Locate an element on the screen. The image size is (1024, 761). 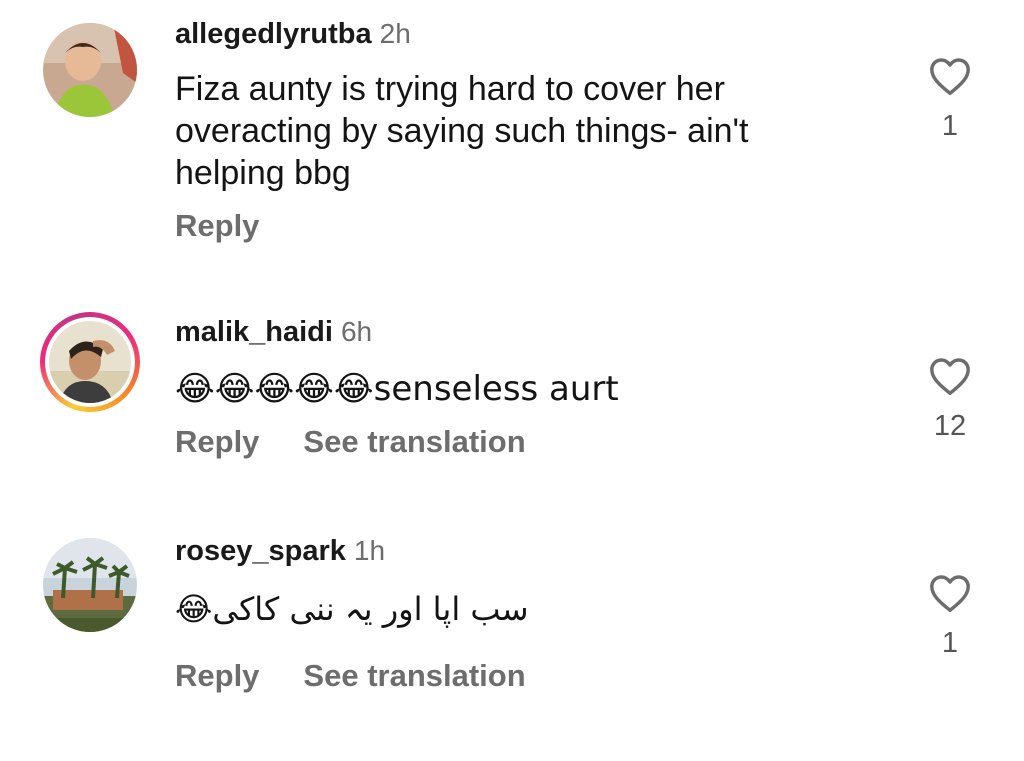
timestamp: 2h is located at coordinates (395, 33).